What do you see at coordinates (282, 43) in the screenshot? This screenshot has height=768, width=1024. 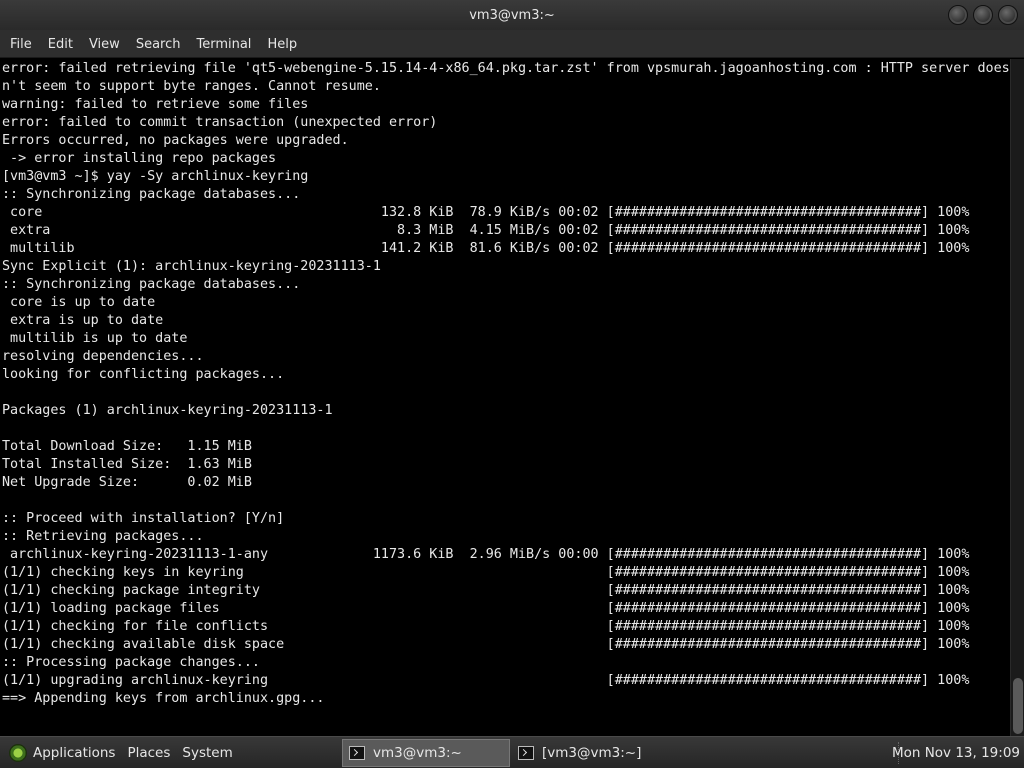 I see `menu-help: Help` at bounding box center [282, 43].